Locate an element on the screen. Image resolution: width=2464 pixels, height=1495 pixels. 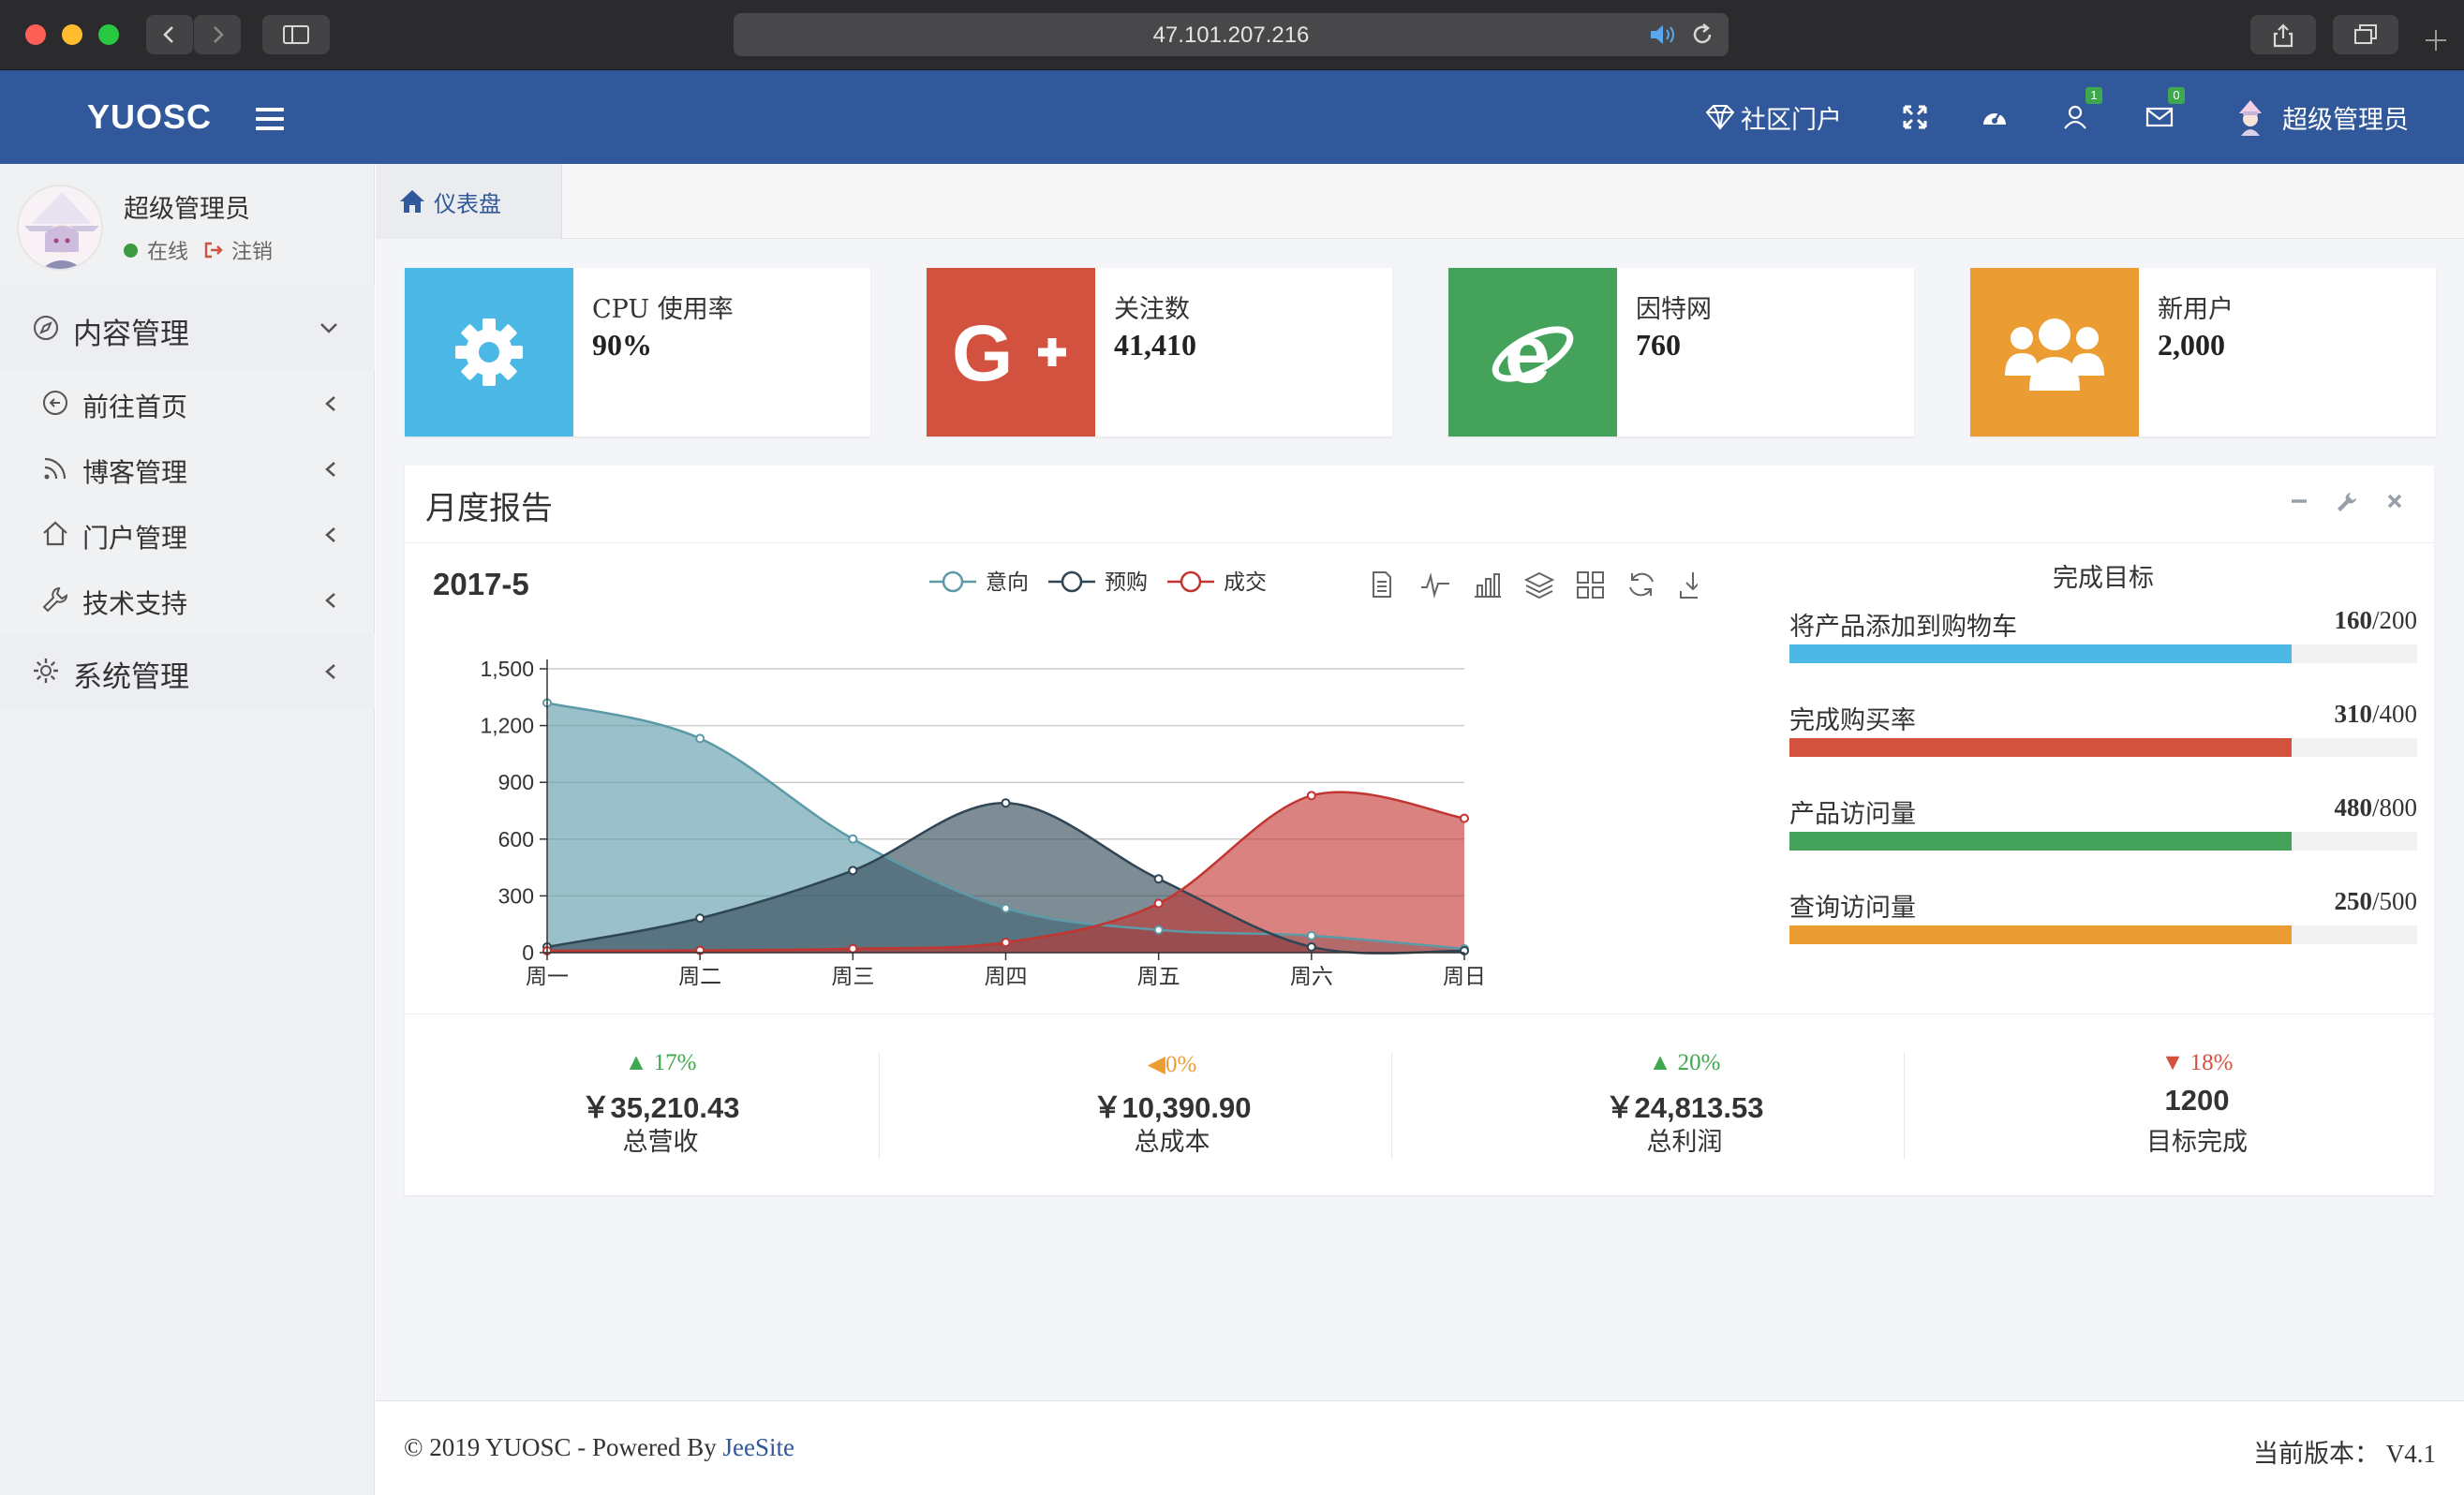
stat-label: 目标完成 is located at coordinates (2197, 1142).